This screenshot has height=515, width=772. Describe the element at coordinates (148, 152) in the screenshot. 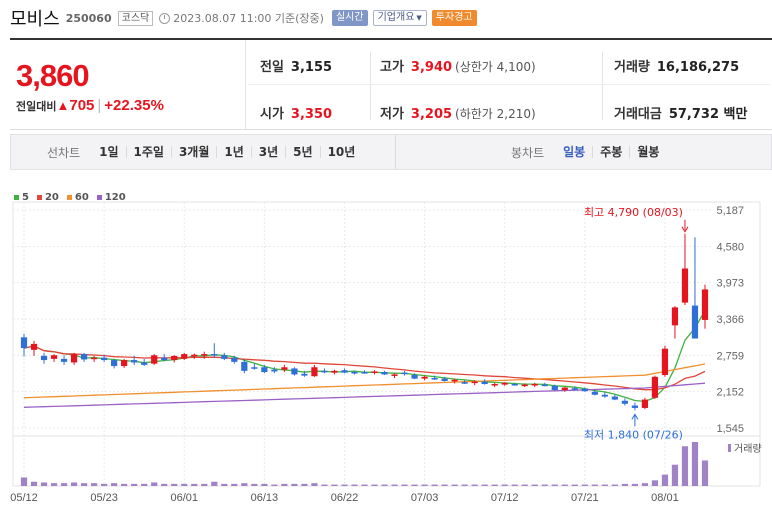

I see `period-1w: 1주일` at that location.